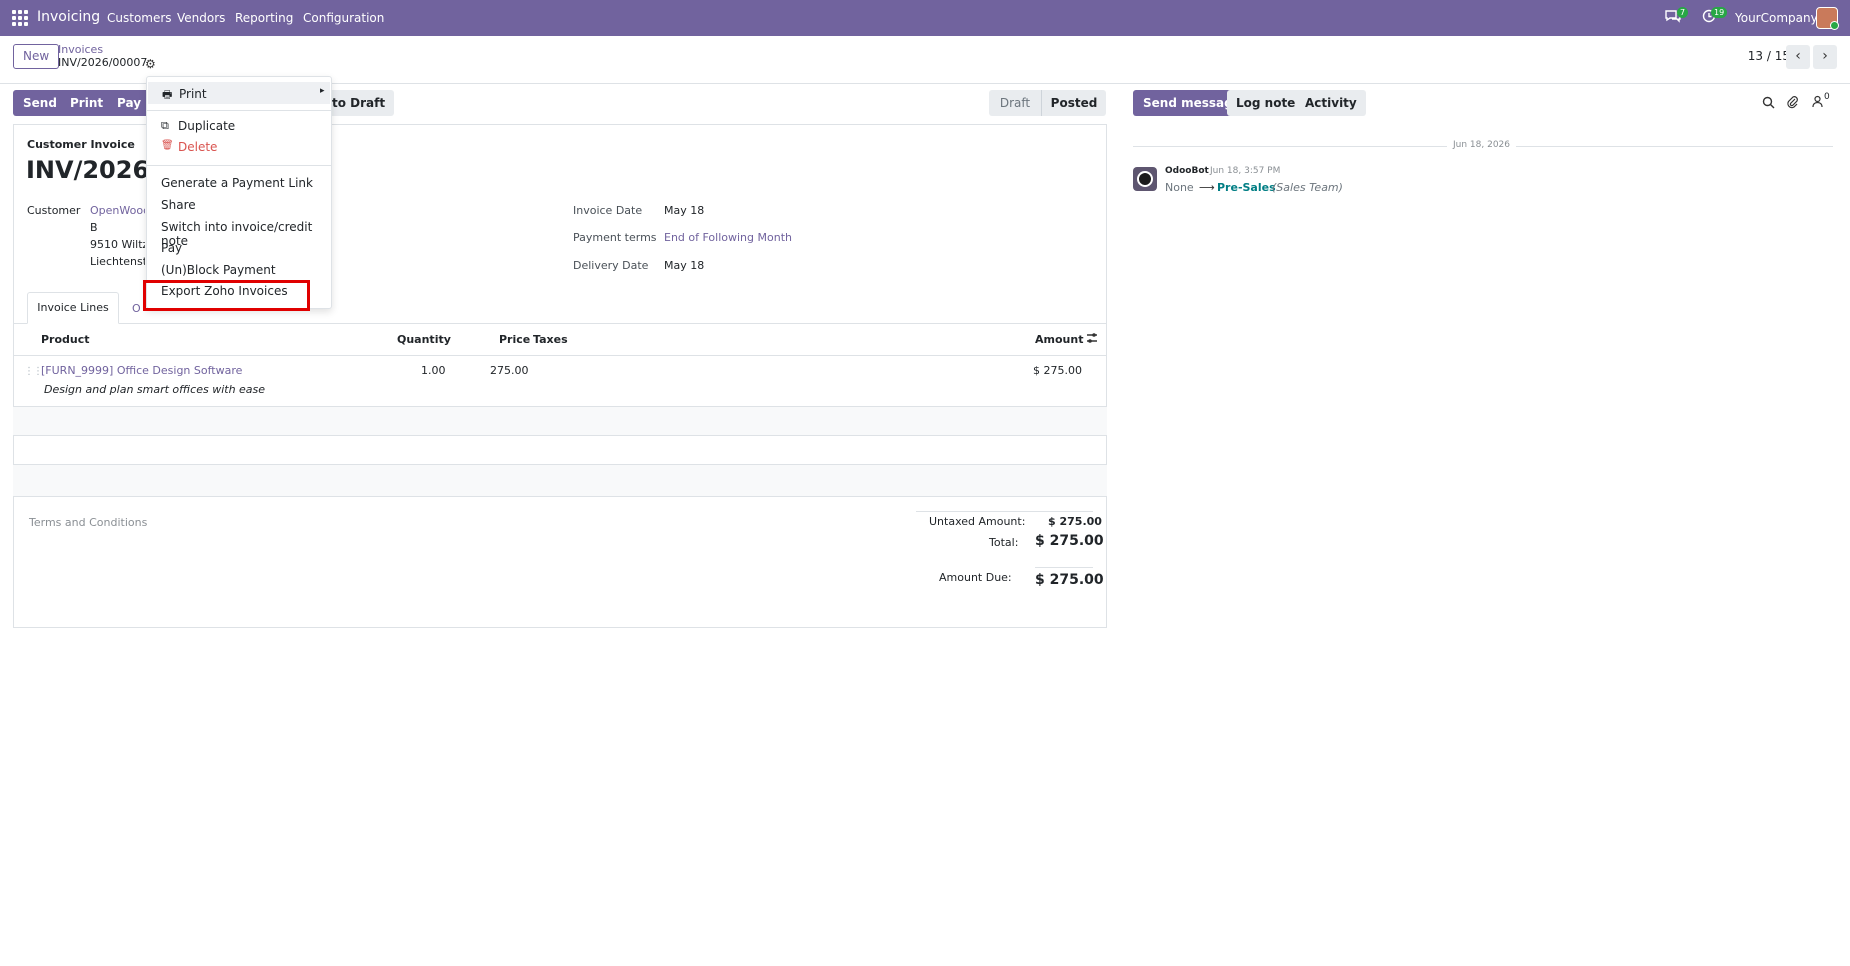 Image resolution: width=1850 pixels, height=966 pixels. I want to click on apps-menu-icon, so click(20, 18).